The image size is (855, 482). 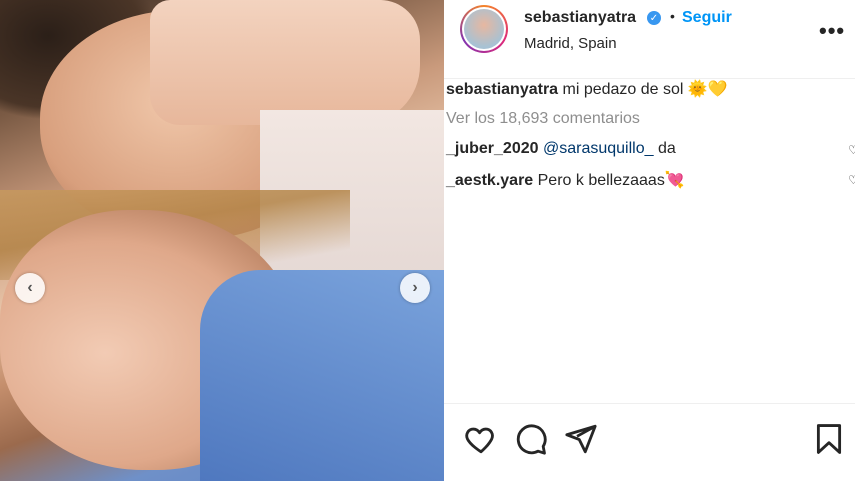 What do you see at coordinates (654, 18) in the screenshot?
I see `verified-badge-icon: ✓` at bounding box center [654, 18].